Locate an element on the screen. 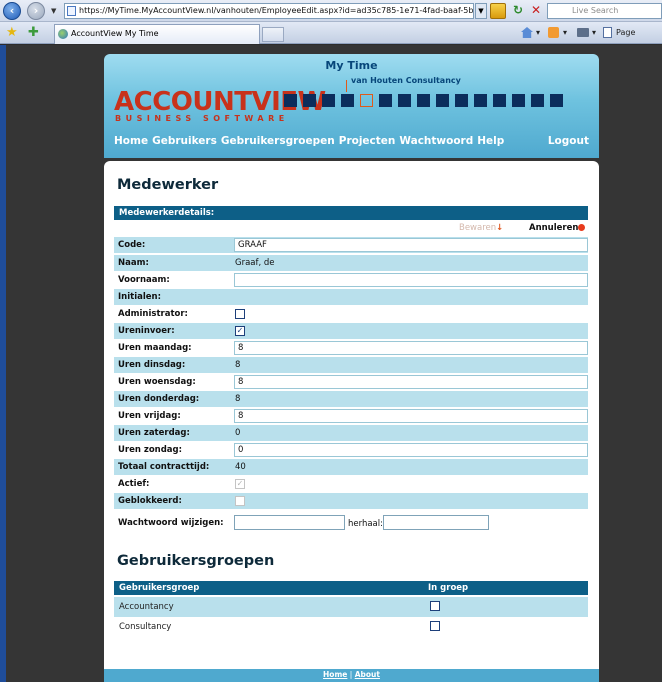  menu-help: Help is located at coordinates (490, 141).